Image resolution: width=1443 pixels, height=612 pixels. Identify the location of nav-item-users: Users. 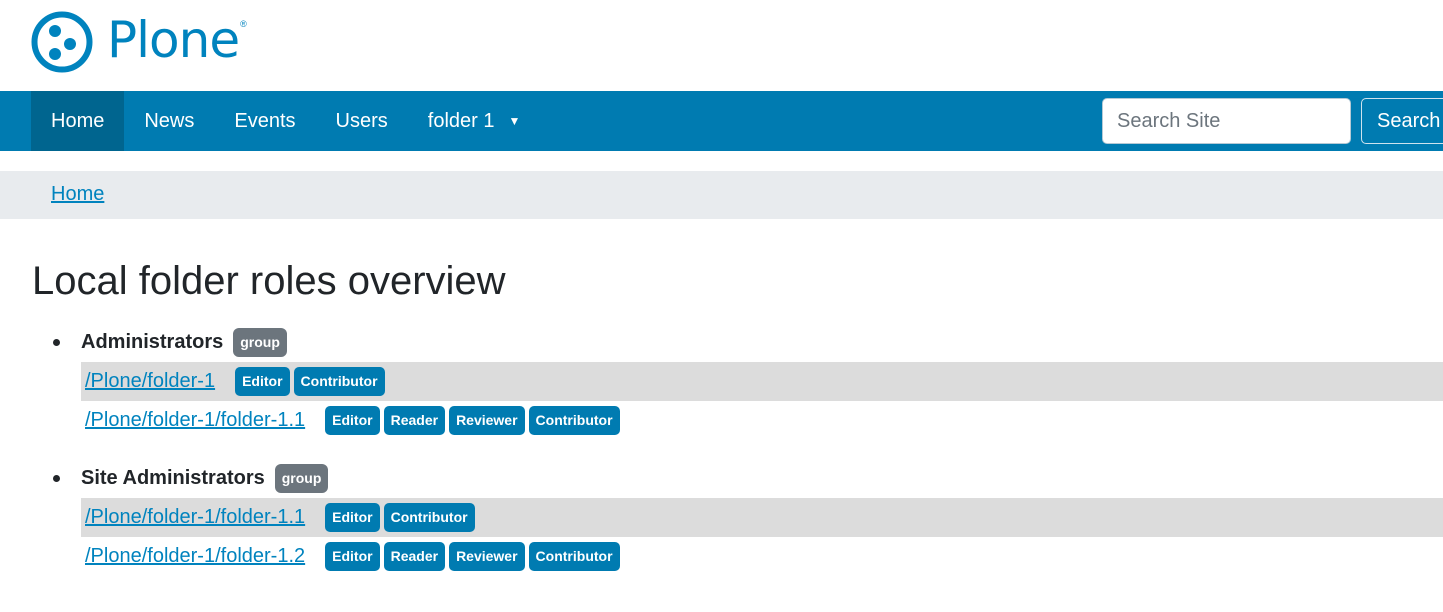
(362, 121).